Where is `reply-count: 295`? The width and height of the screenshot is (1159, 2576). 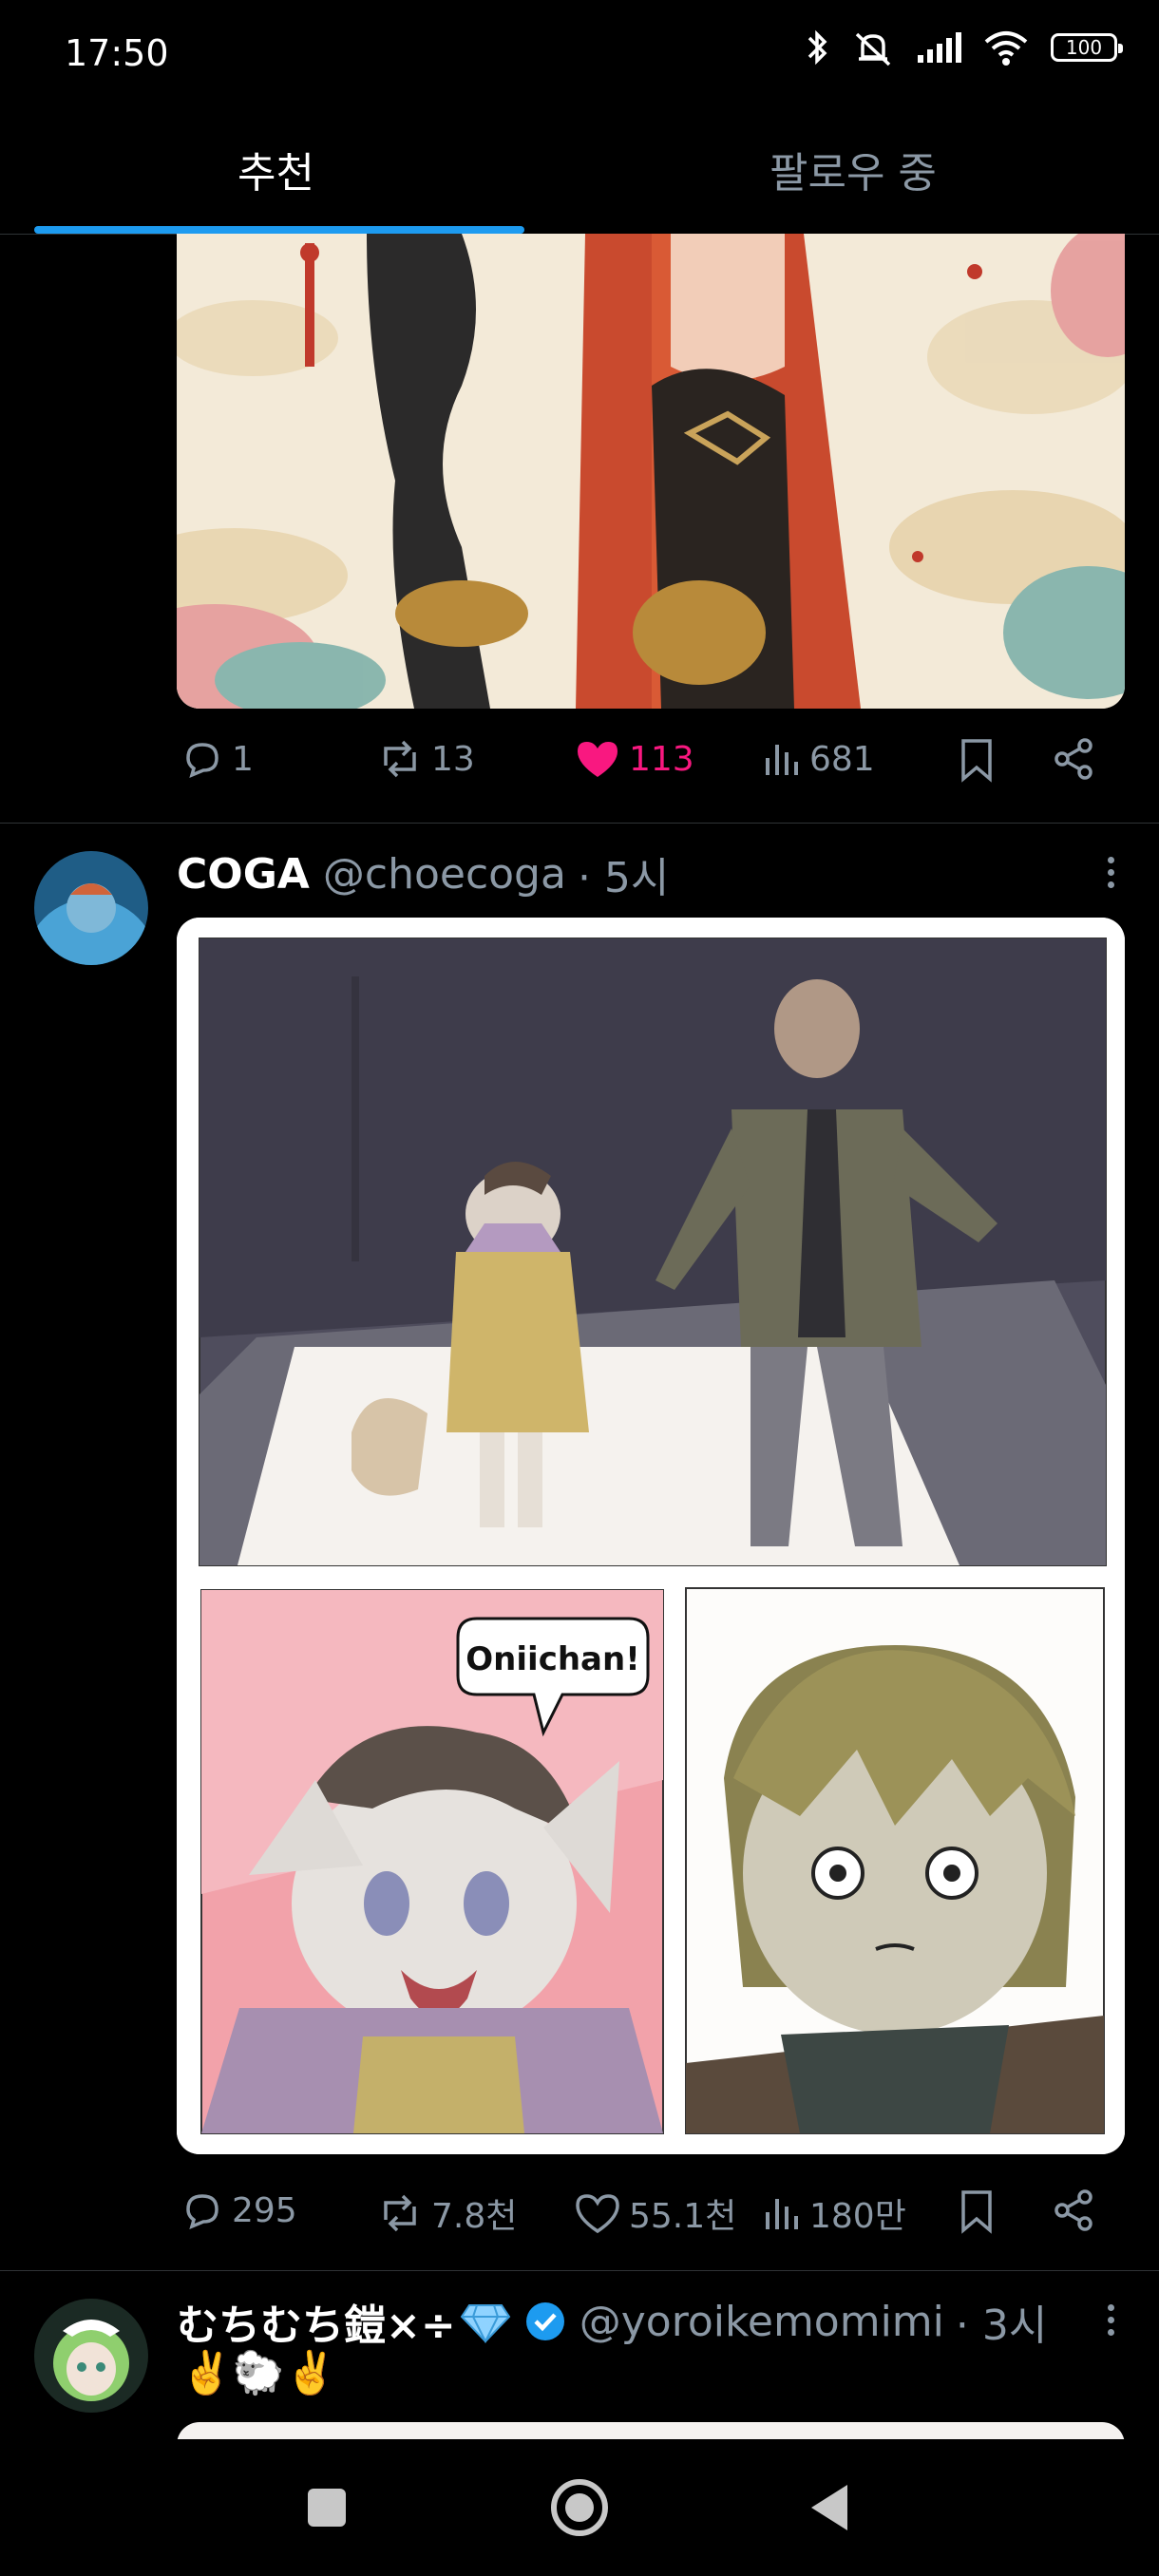 reply-count: 295 is located at coordinates (264, 2210).